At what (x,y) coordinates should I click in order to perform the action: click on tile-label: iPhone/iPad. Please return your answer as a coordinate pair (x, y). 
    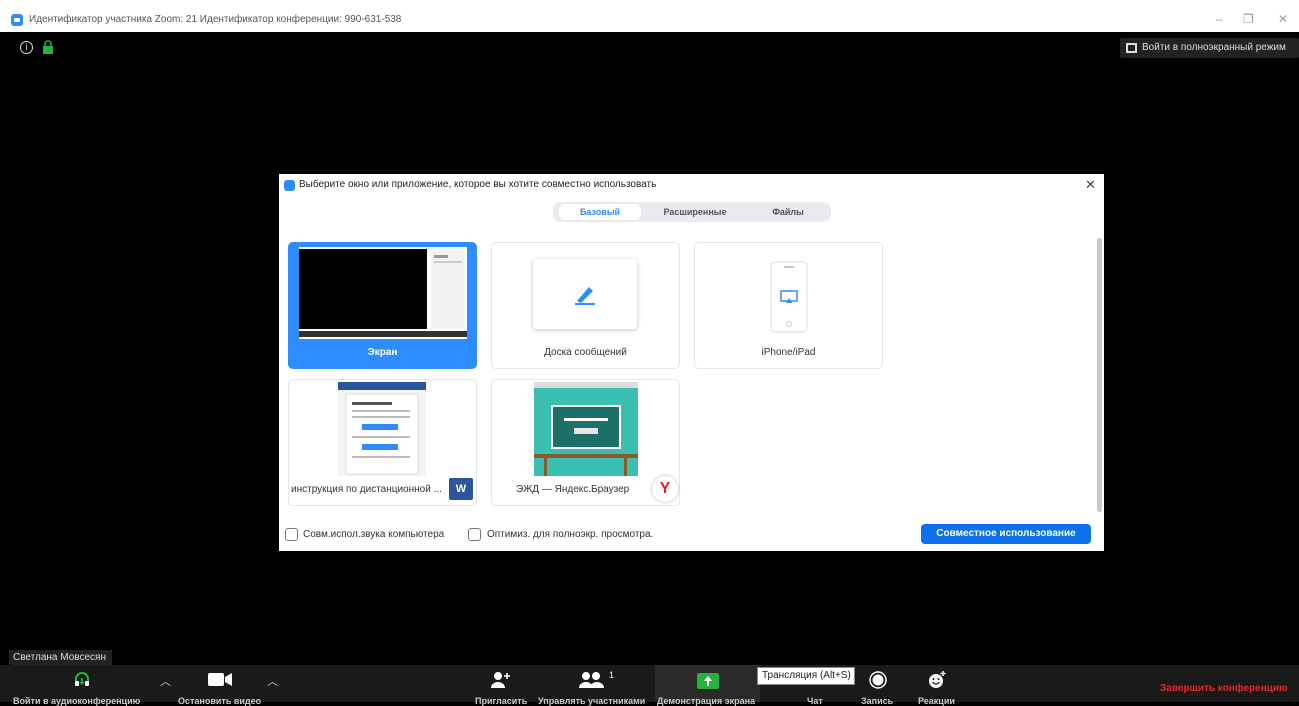
    Looking at the image, I should click on (788, 352).